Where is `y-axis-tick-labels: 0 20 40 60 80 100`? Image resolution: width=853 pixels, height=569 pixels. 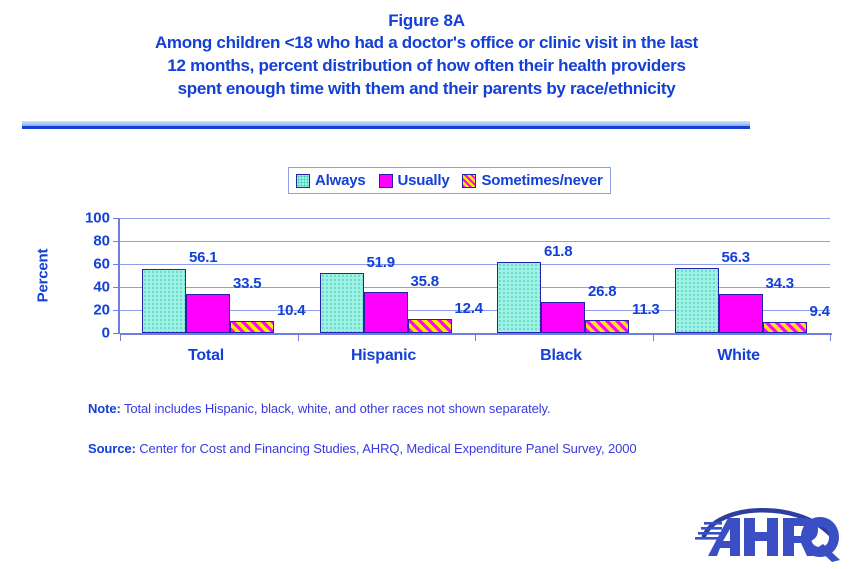 y-axis-tick-labels: 0 20 40 60 80 100 is located at coordinates (86, 276).